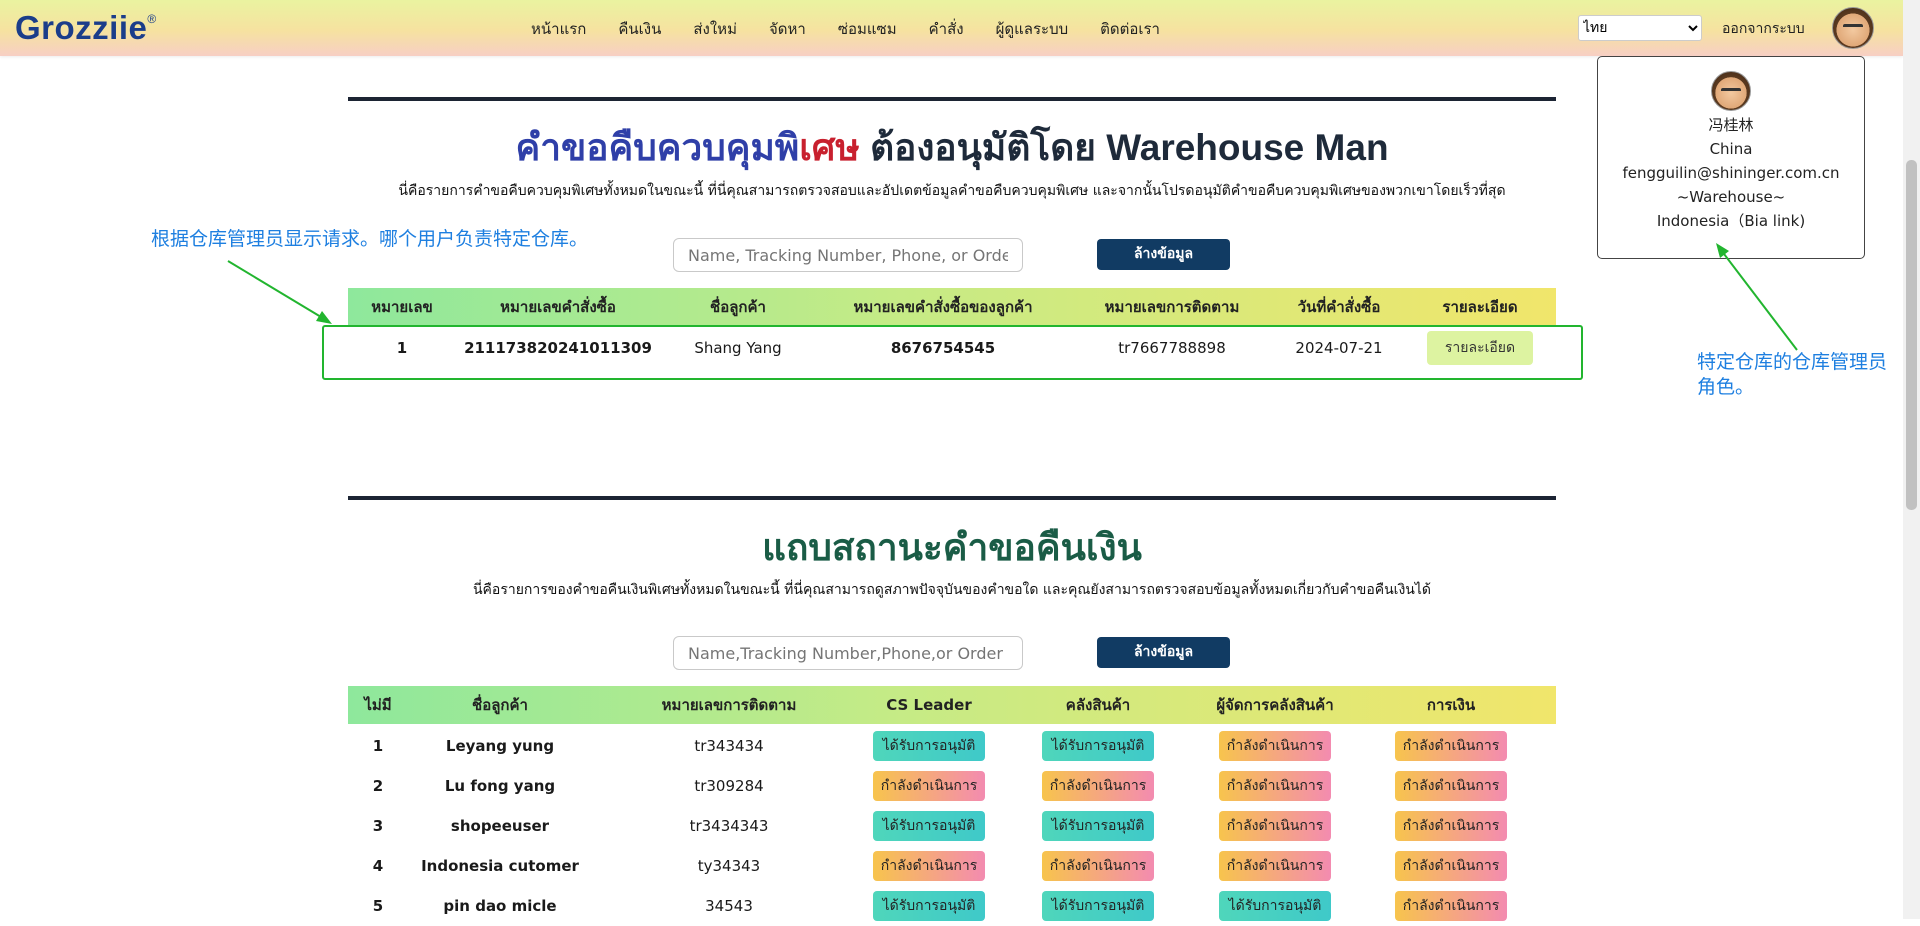  I want to click on column-header: วันที่คำสั่งซื้อ, so click(1339, 307).